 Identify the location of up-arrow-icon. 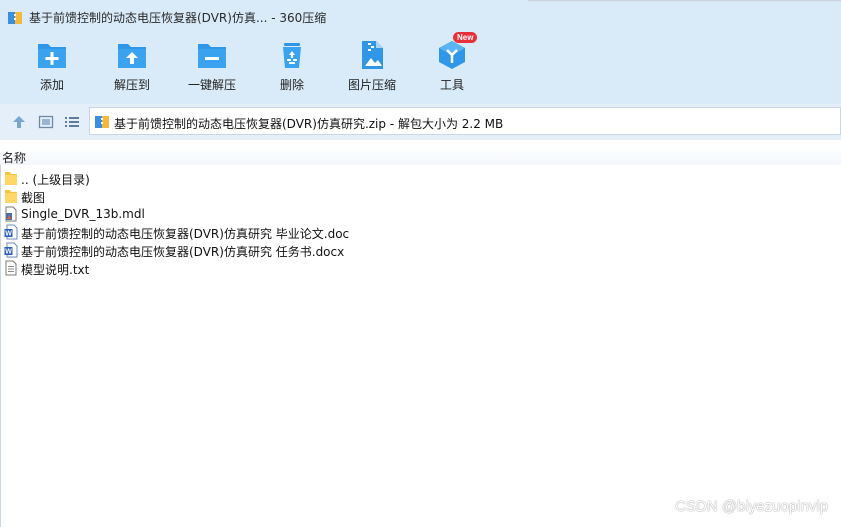
(19, 122).